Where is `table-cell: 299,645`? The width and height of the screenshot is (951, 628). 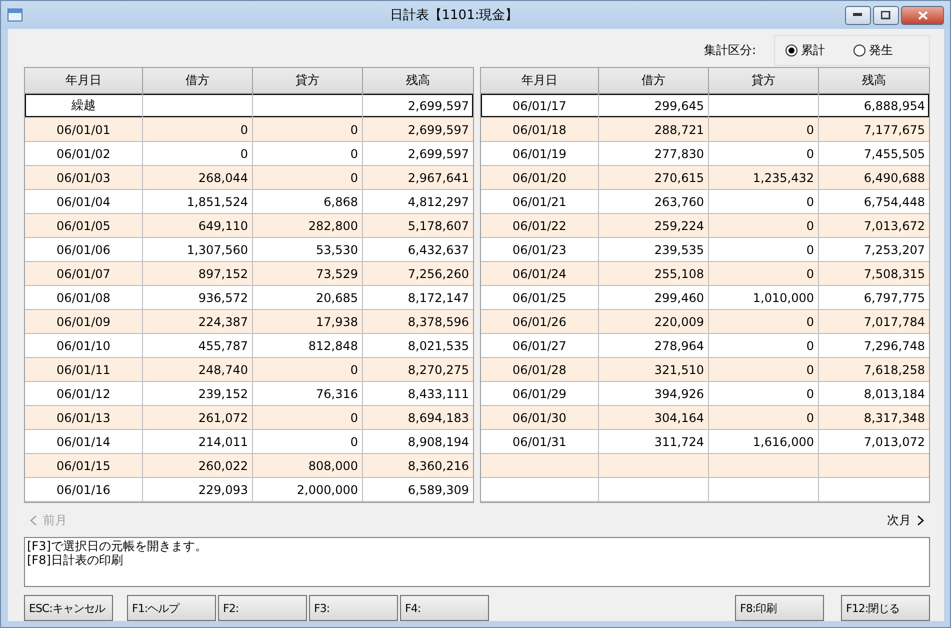 table-cell: 299,645 is located at coordinates (654, 106).